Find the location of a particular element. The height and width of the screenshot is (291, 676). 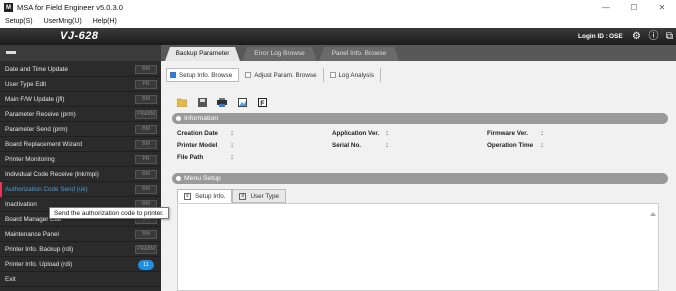

info-label-printer-model: Printer Model is located at coordinates (197, 145).